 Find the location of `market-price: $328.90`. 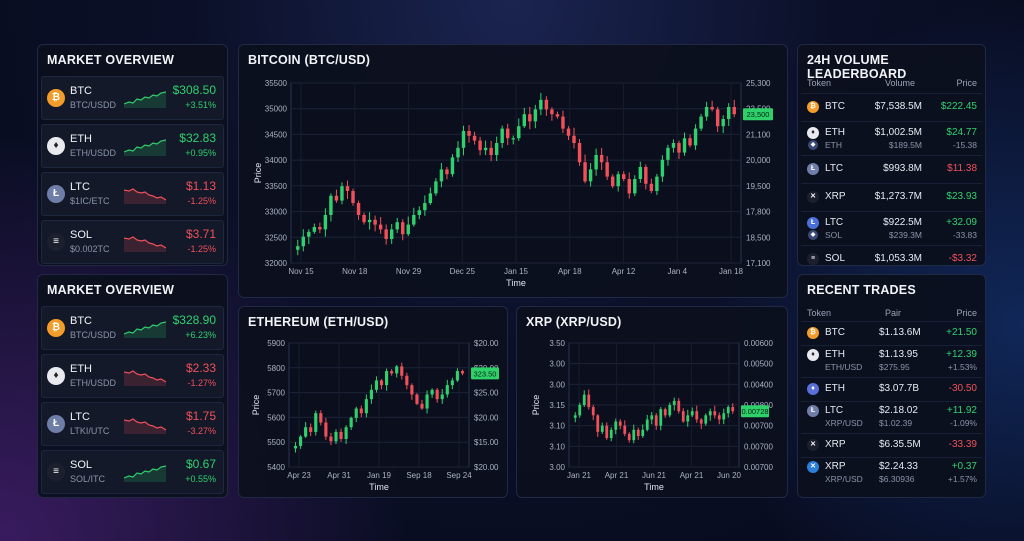

market-price: $328.90 is located at coordinates (194, 320).